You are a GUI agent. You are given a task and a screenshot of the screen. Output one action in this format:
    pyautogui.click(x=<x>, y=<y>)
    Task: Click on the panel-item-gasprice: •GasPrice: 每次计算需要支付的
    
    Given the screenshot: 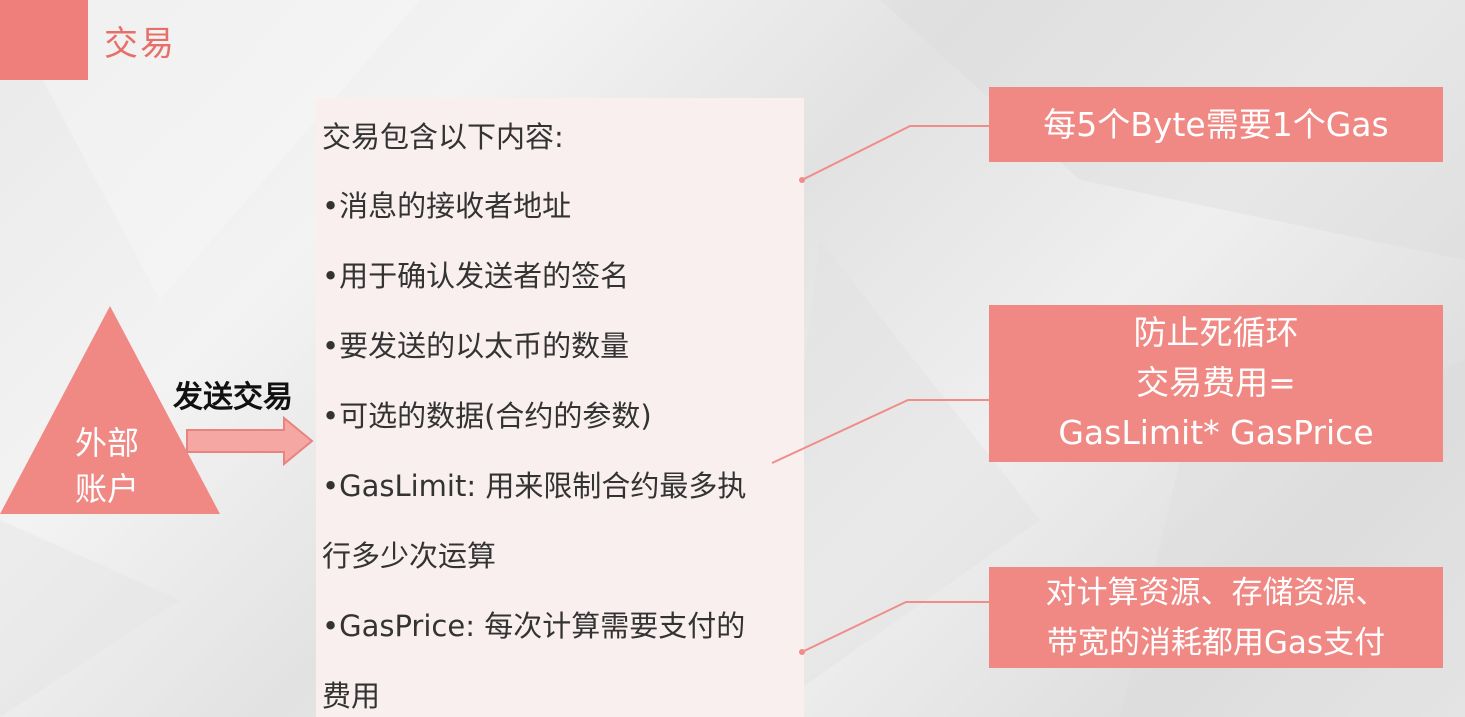 What is the action you would take?
    pyautogui.click(x=534, y=626)
    